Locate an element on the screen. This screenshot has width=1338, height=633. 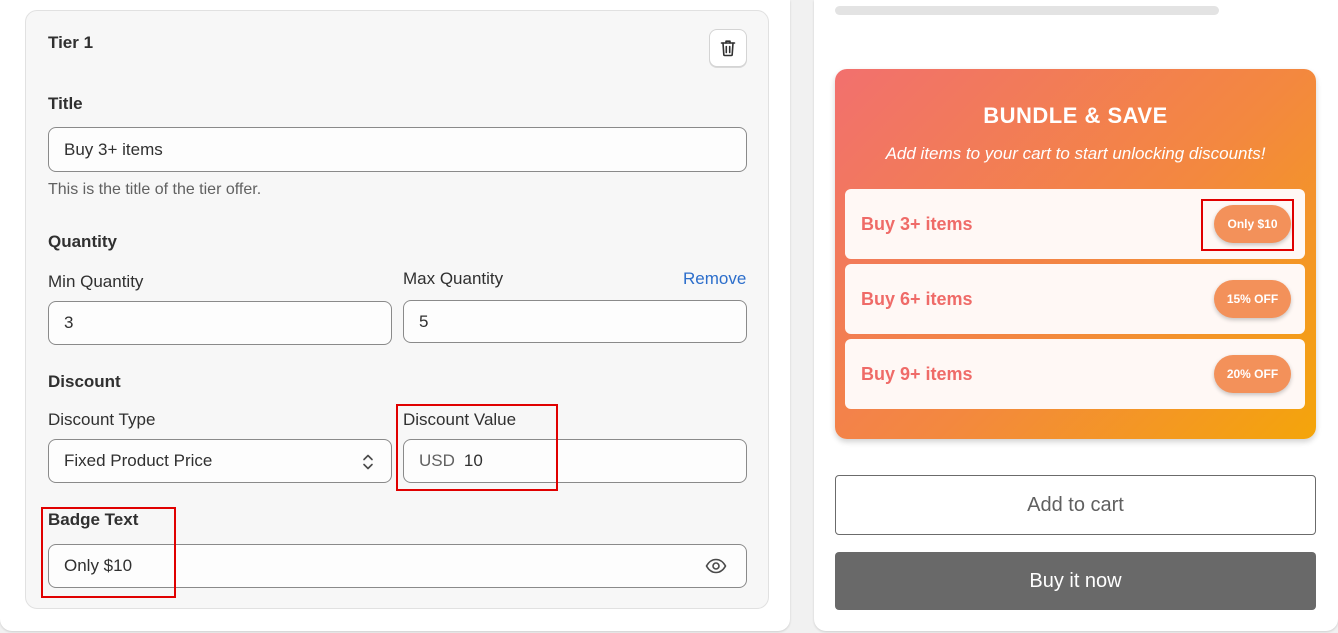
bundle-tier-label: Buy 3+ items is located at coordinates (917, 224).